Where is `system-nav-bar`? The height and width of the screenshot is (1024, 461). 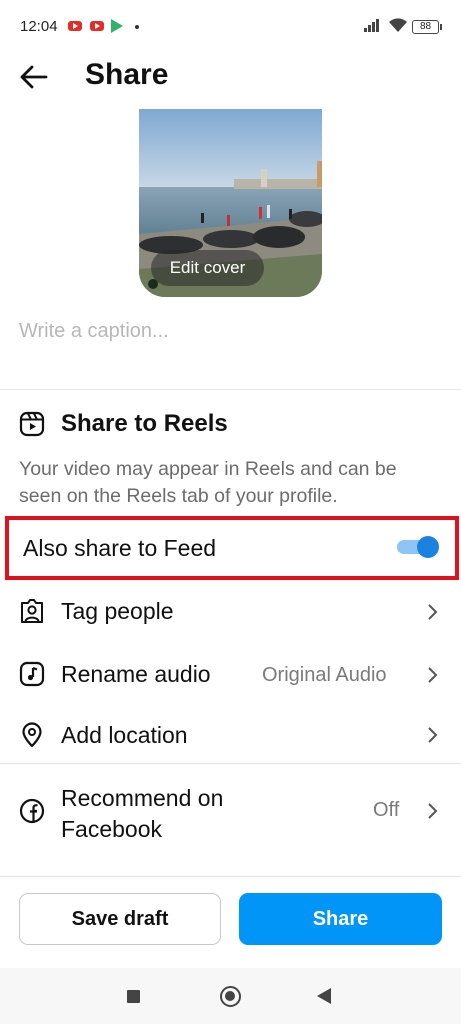
system-nav-bar is located at coordinates (230, 996).